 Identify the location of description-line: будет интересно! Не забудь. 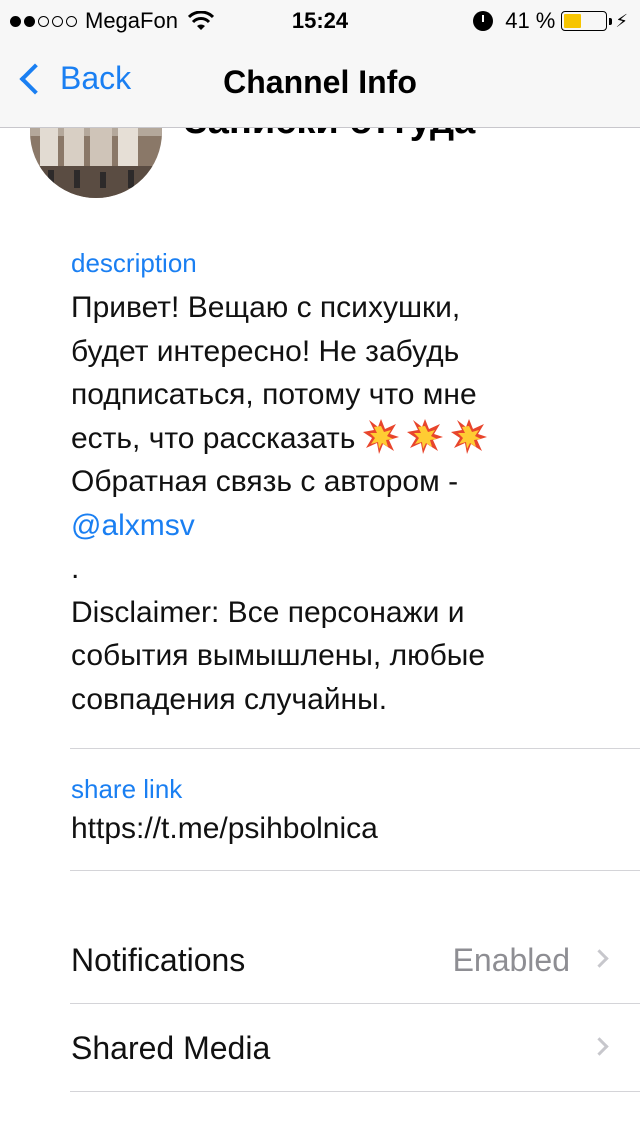
(265, 351).